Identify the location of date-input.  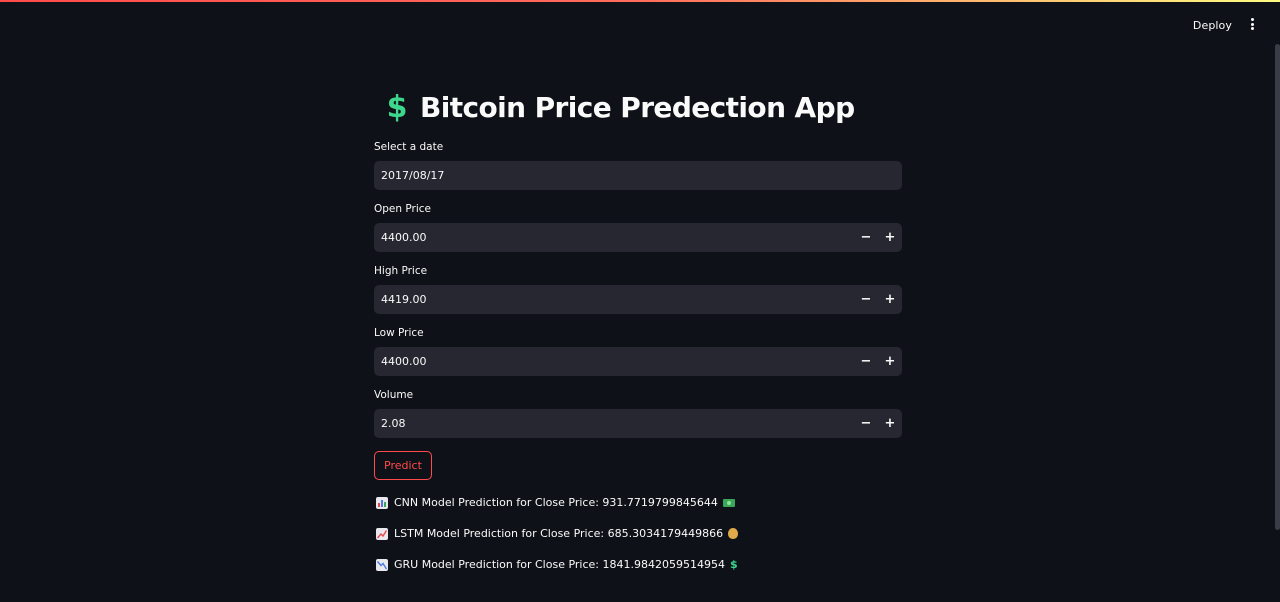
(598, 175).